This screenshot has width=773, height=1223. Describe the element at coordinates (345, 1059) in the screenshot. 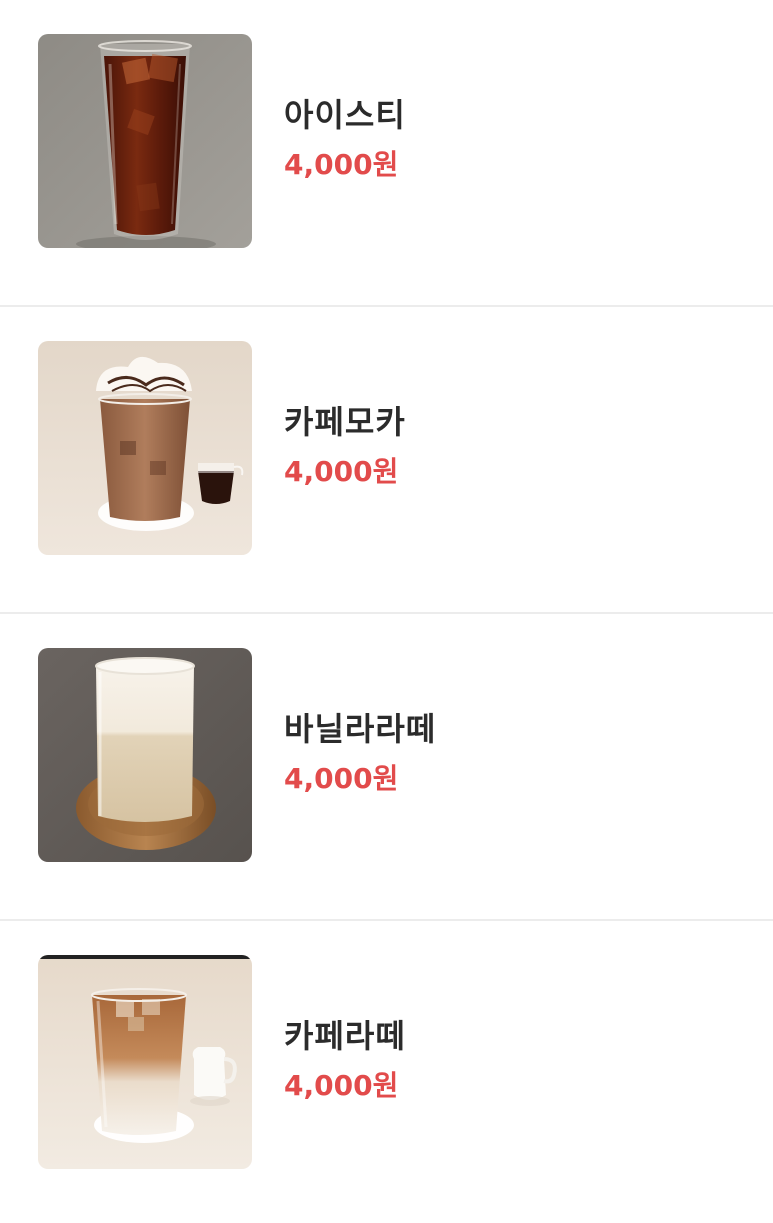

I see `item-info: 카페라떼 4,000원` at that location.